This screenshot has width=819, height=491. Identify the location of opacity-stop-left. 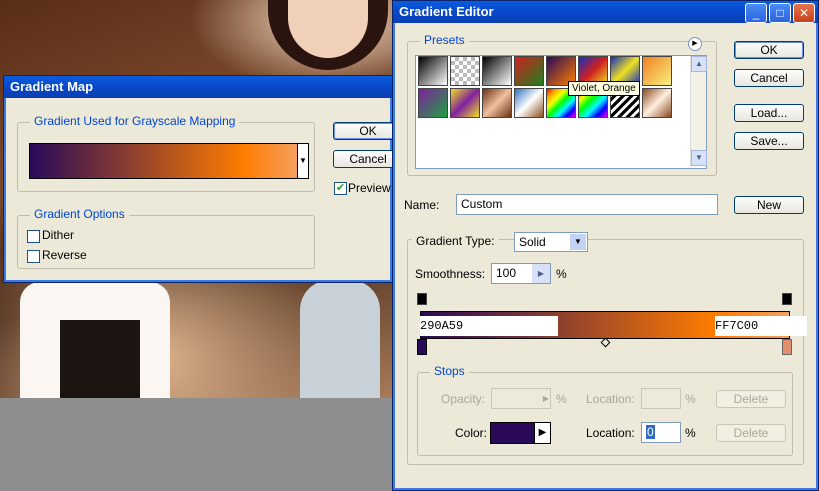
(422, 299).